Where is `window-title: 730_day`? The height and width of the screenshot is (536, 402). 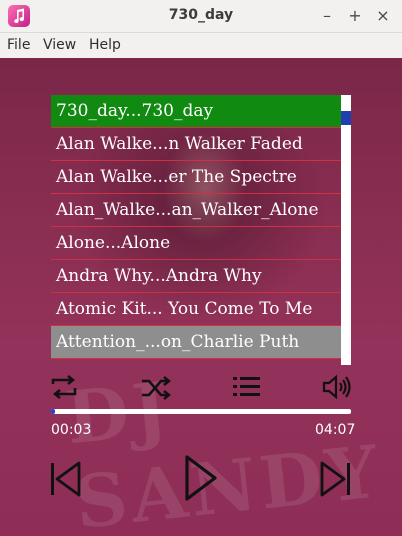 window-title: 730_day is located at coordinates (201, 15).